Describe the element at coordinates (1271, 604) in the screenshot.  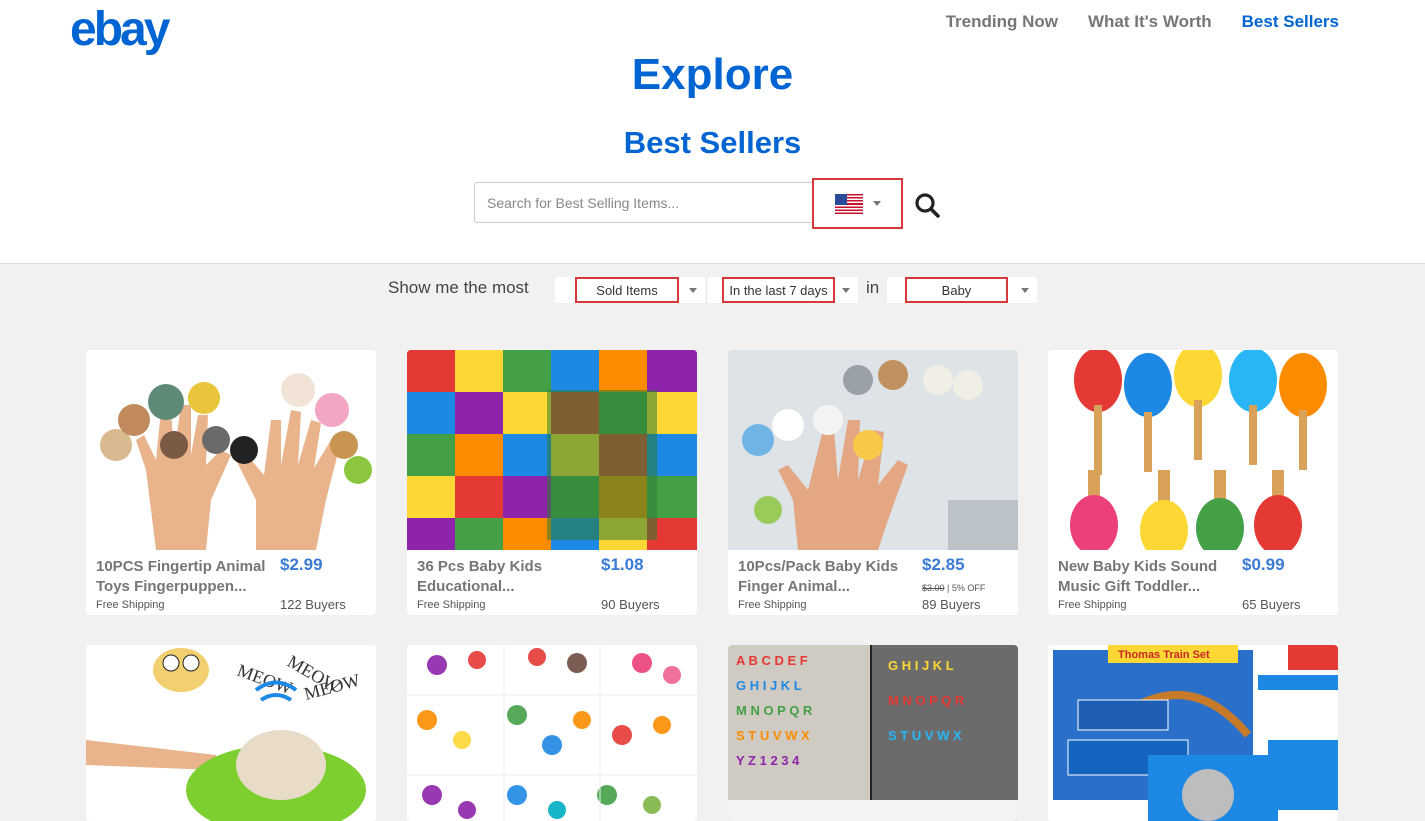
I see `buyers-count: 65 Buyers` at that location.